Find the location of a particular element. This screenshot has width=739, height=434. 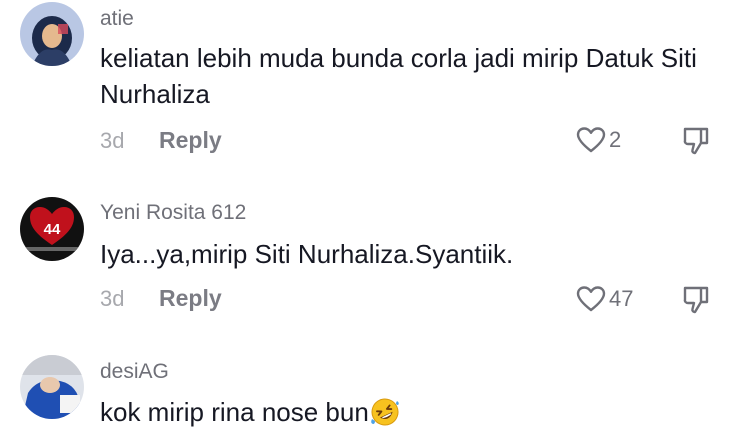

avatar: 44 is located at coordinates (52, 229).